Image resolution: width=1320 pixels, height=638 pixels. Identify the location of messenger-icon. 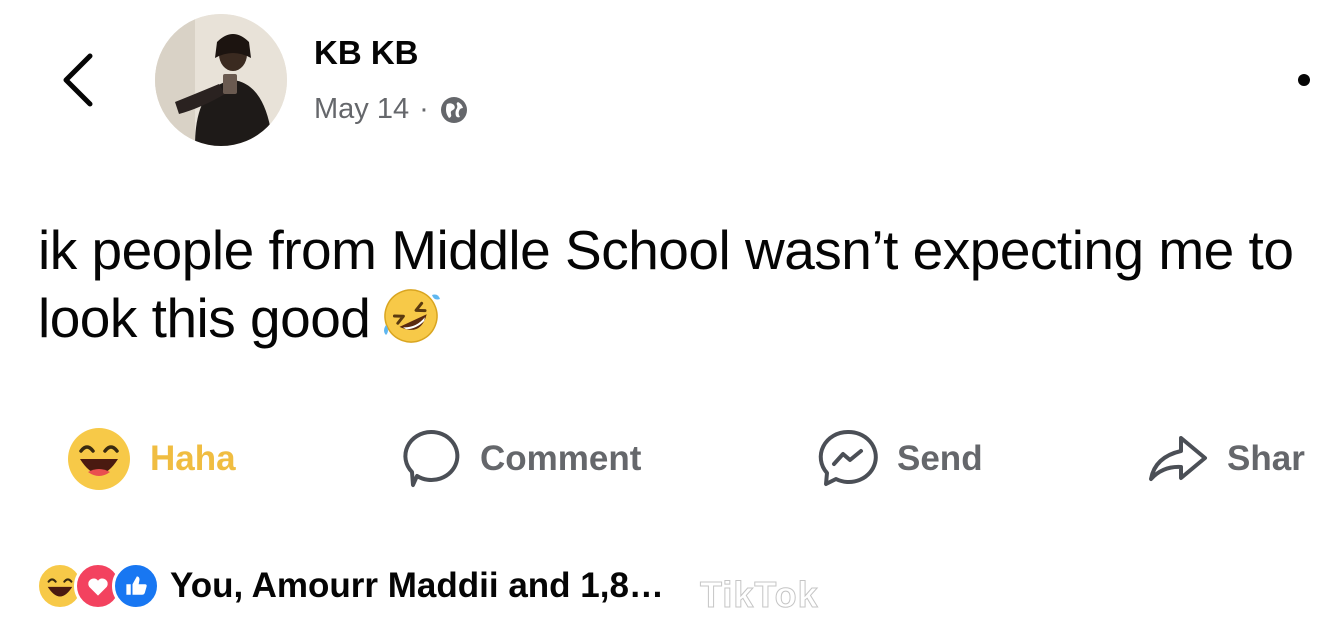
(848, 457).